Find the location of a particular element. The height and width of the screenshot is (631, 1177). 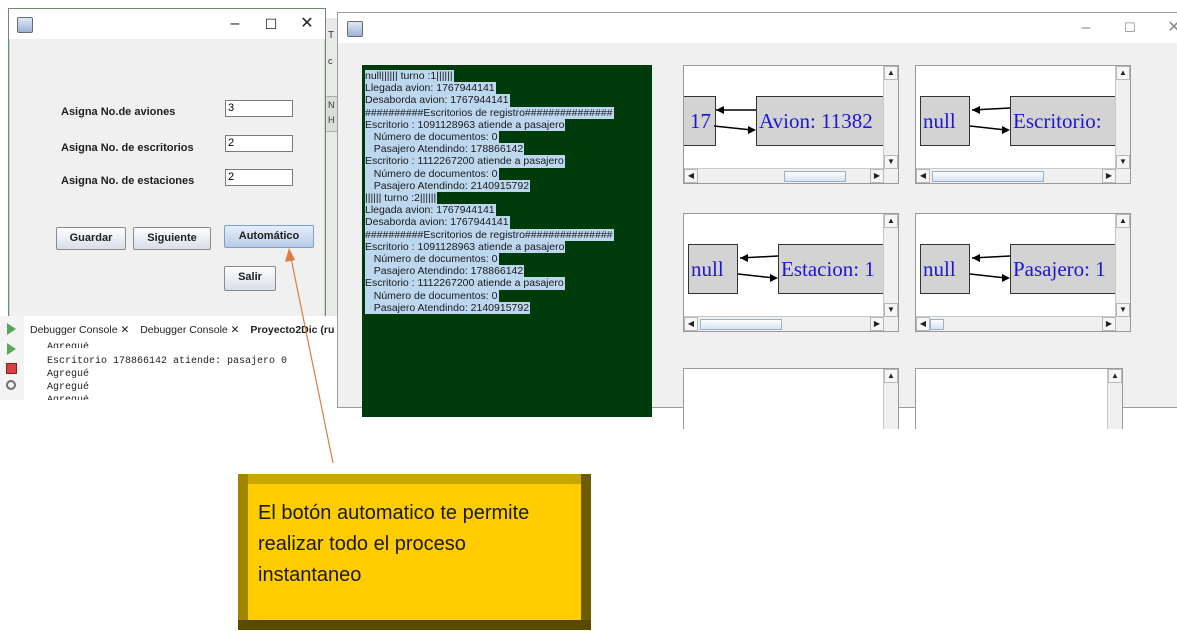

guardar-button: Guardar is located at coordinates (91, 238).